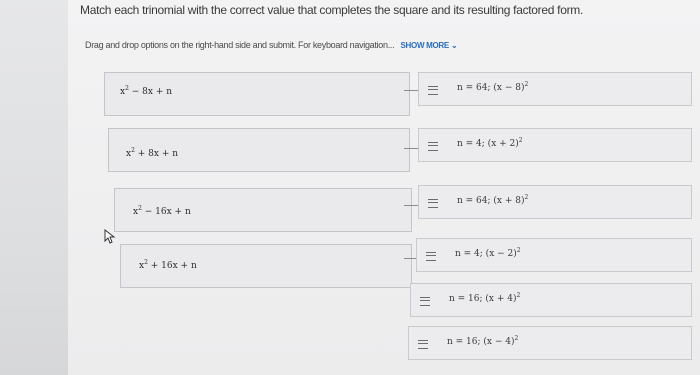 The image size is (700, 375). Describe the element at coordinates (490, 143) in the screenshot. I see `option-label: n = 4; (x + 2)2` at that location.